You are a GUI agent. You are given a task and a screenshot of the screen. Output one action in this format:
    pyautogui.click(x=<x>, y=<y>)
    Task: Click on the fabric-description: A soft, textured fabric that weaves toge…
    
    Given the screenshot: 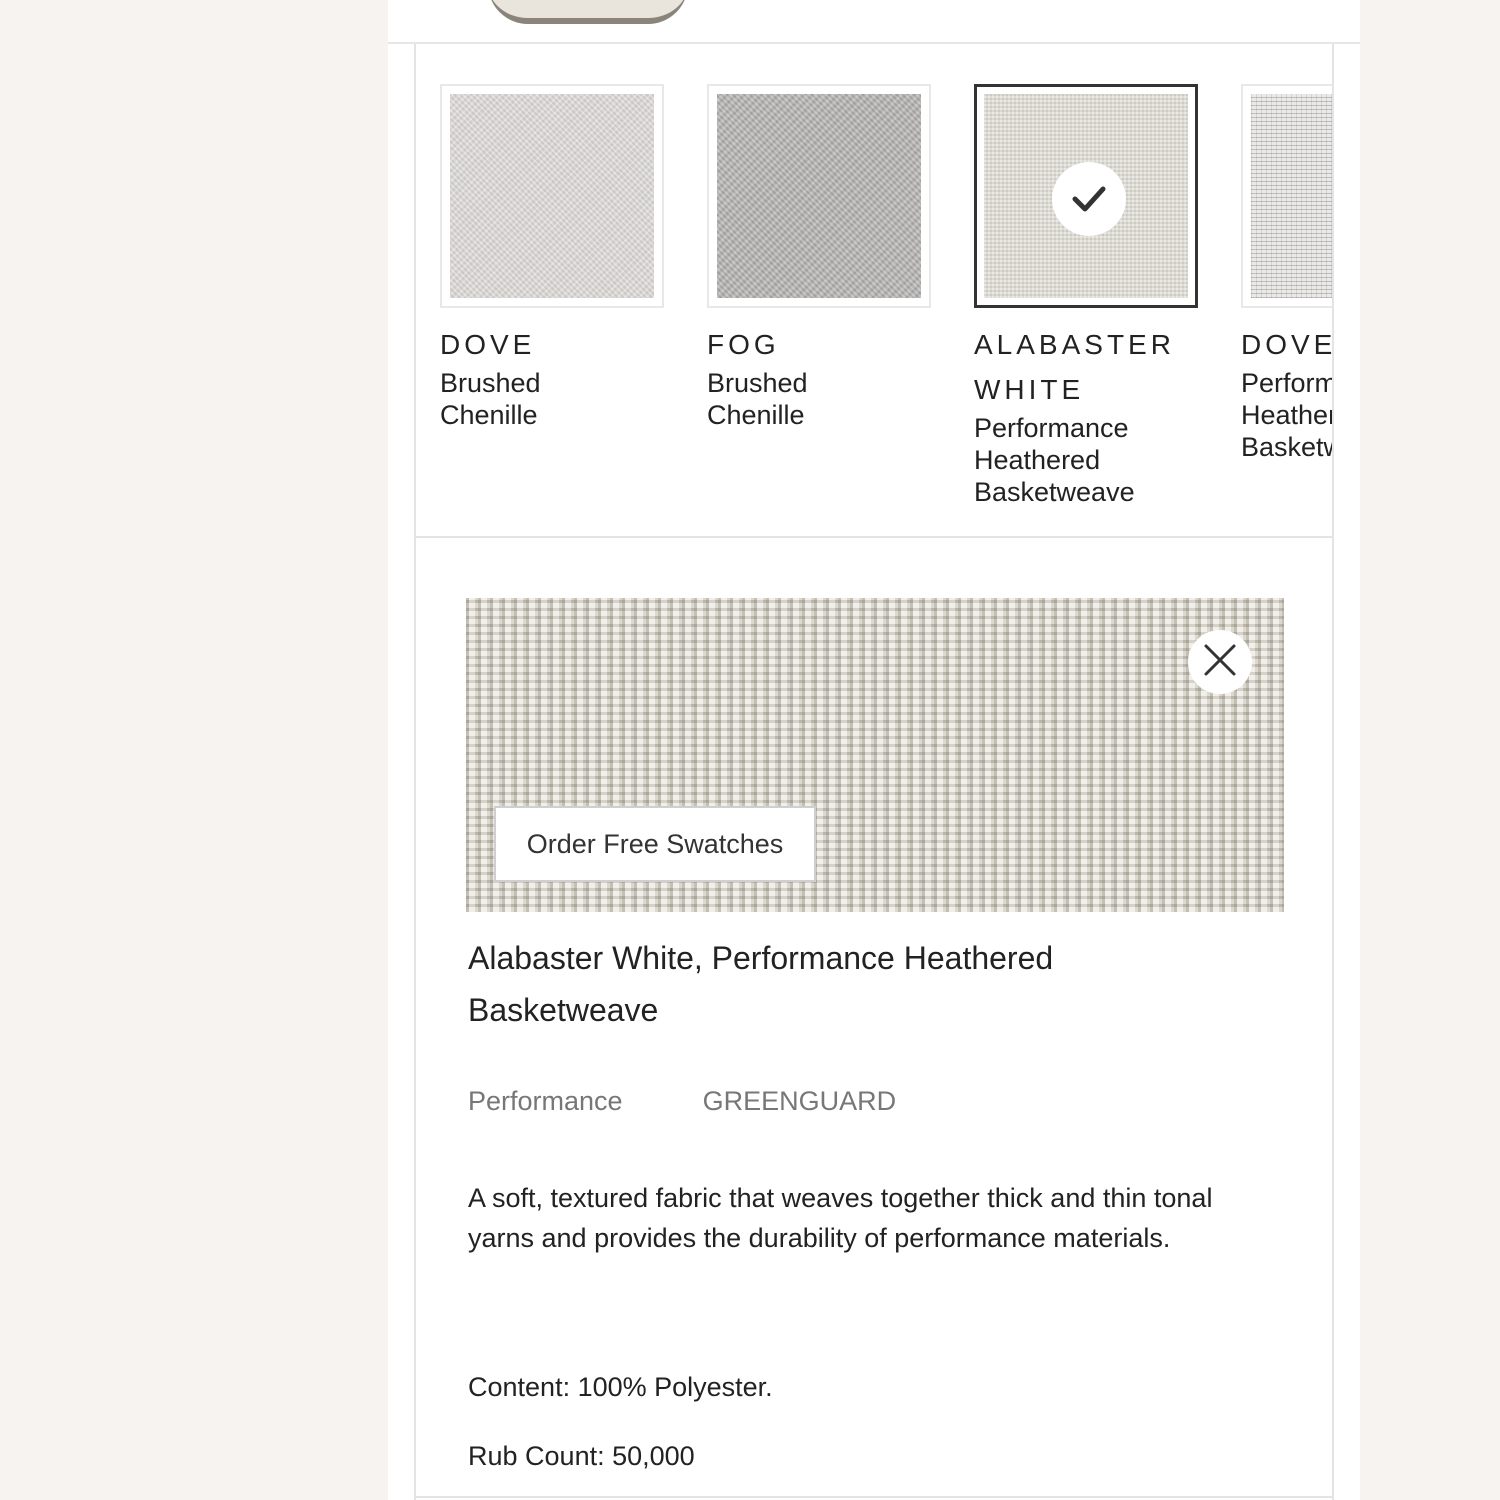 What is the action you would take?
    pyautogui.click(x=840, y=1218)
    